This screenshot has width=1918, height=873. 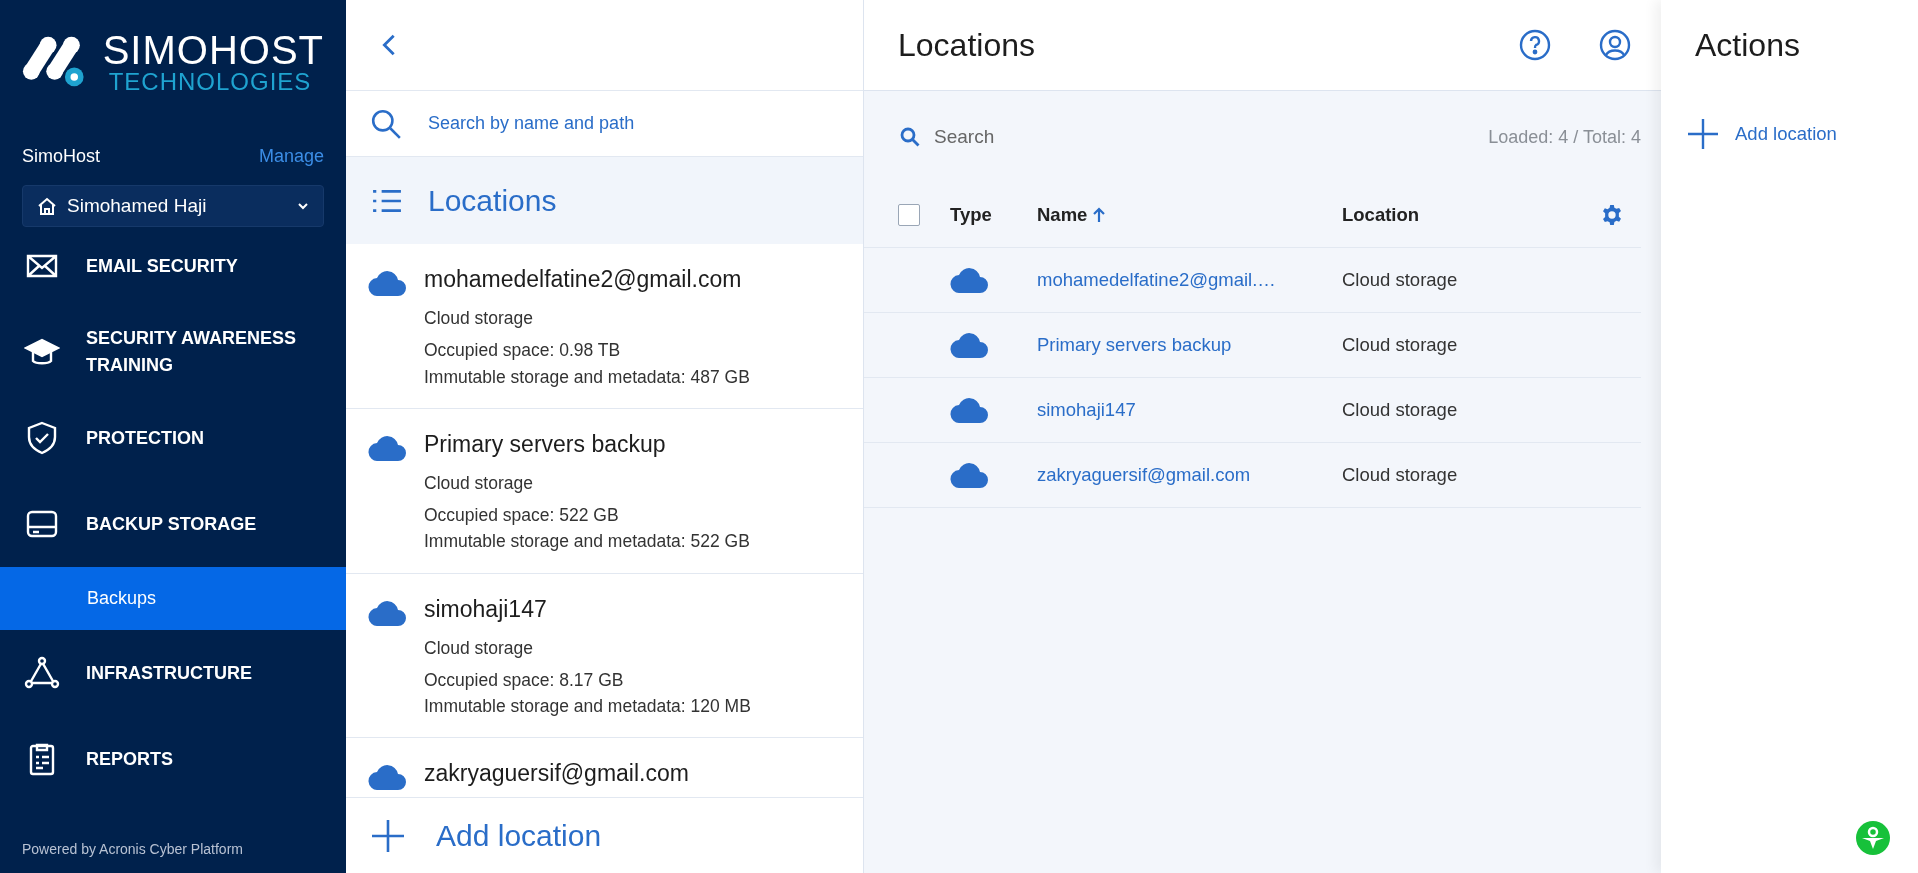 I want to click on nav-item: PROTECTION, so click(x=173, y=438).